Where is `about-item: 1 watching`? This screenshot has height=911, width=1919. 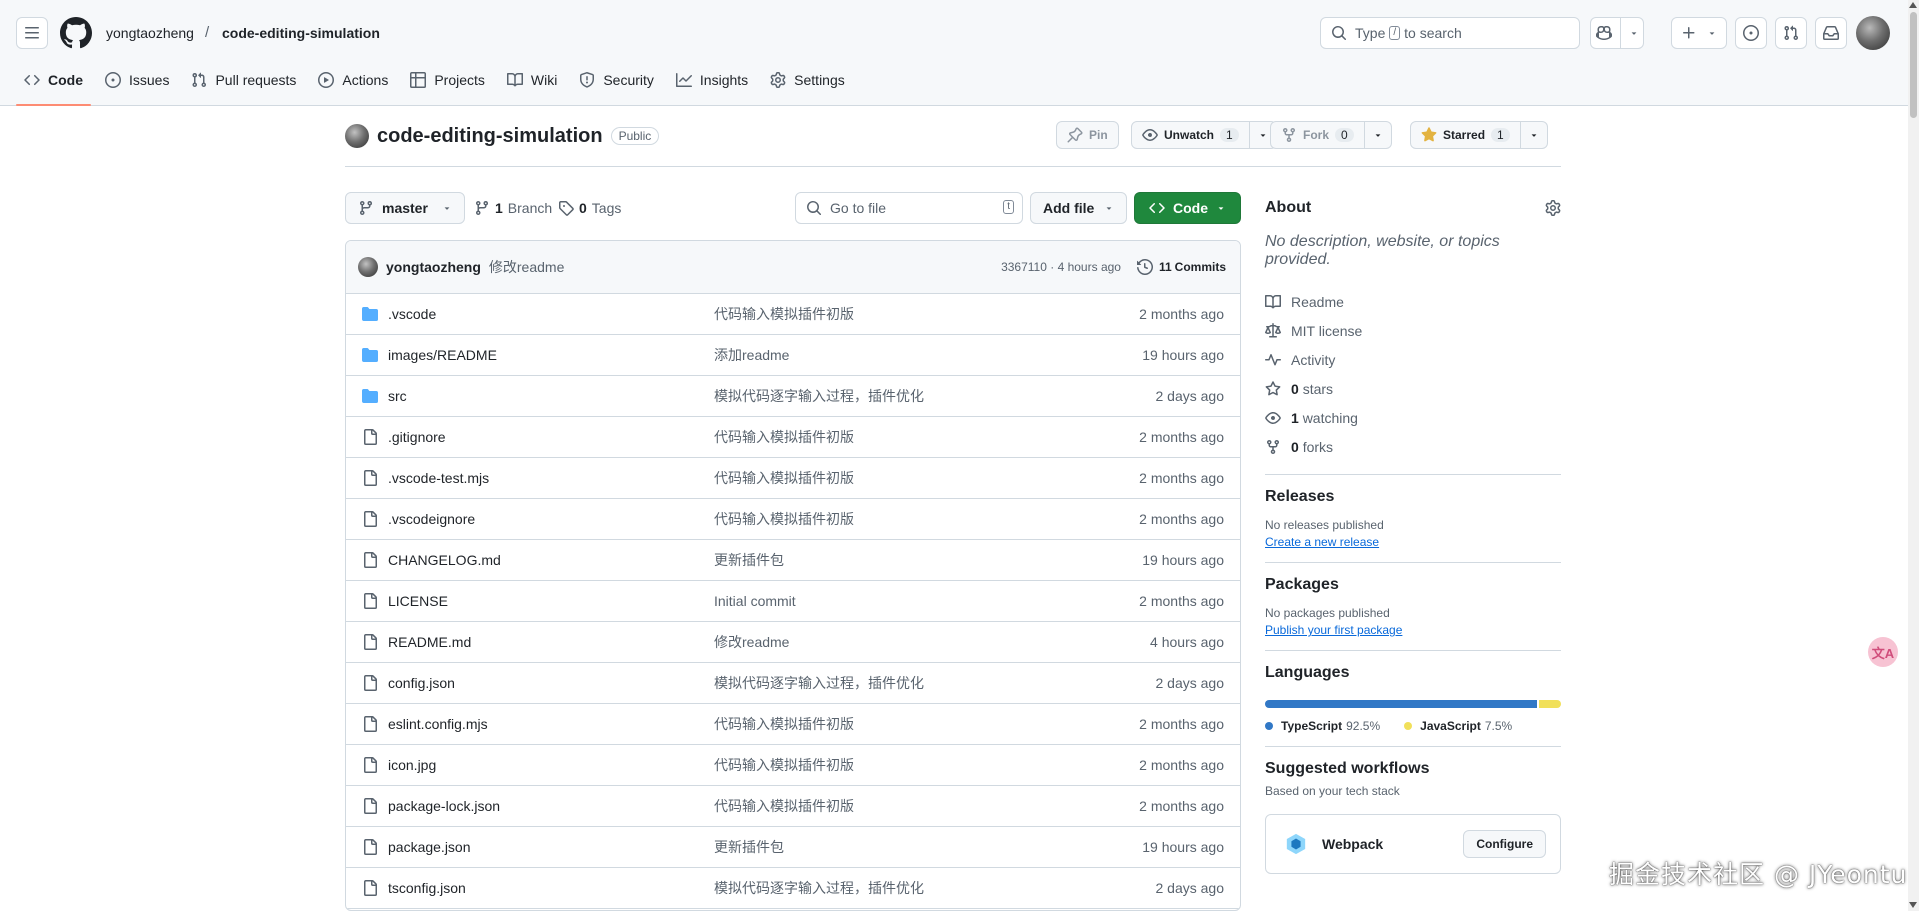 about-item: 1 watching is located at coordinates (1413, 417).